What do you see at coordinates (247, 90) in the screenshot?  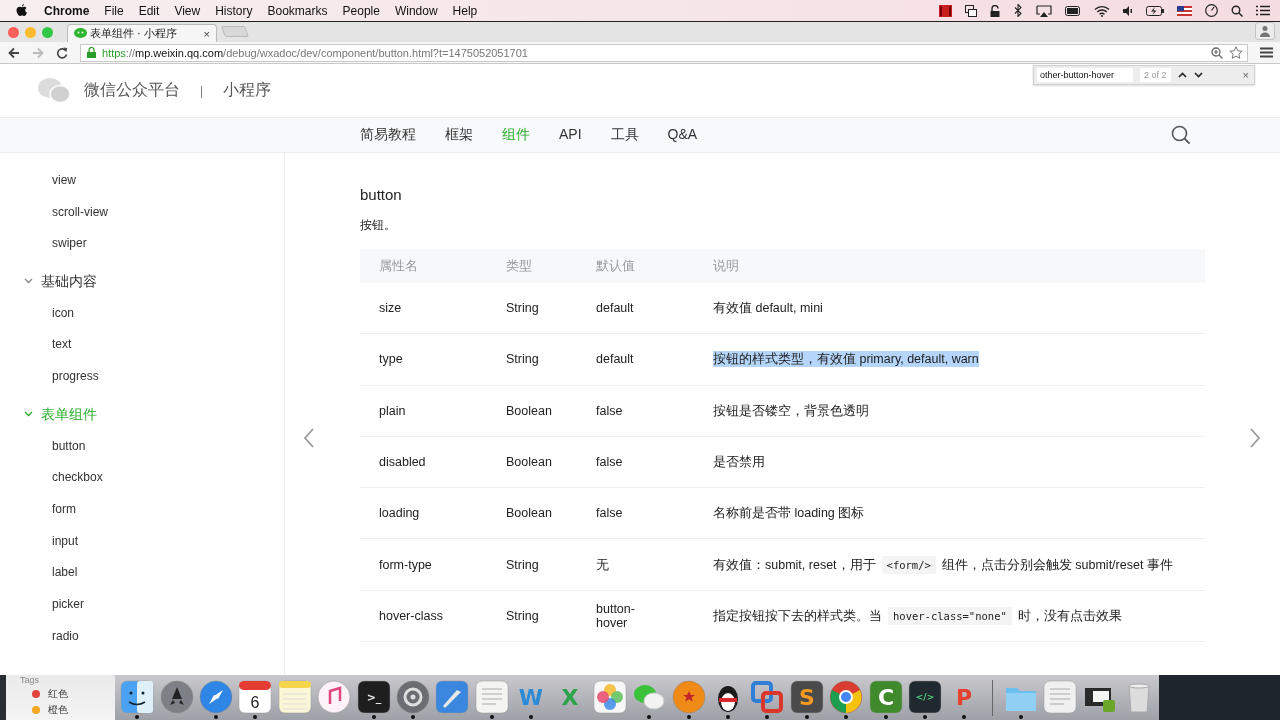 I see `site-product: 小程序` at bounding box center [247, 90].